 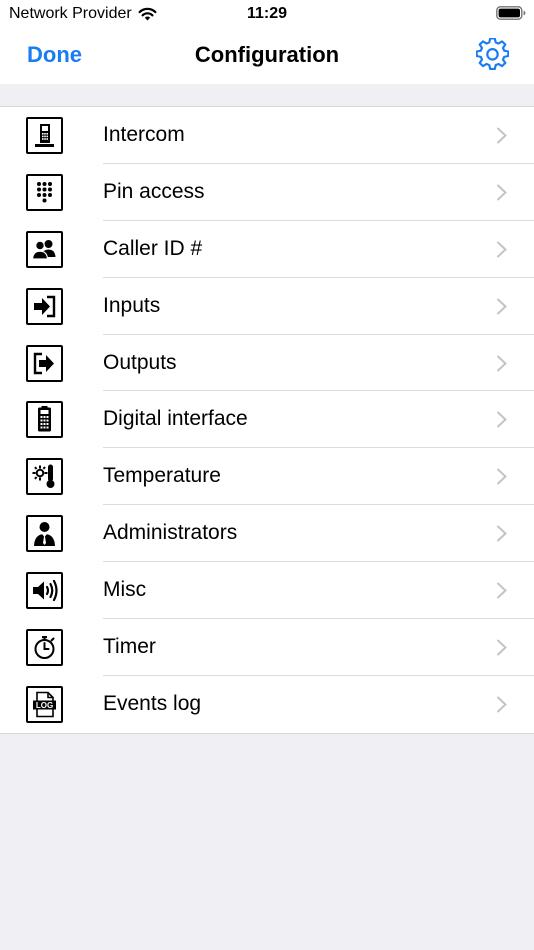 I want to click on menu-item-misc: Misc, so click(x=267, y=591).